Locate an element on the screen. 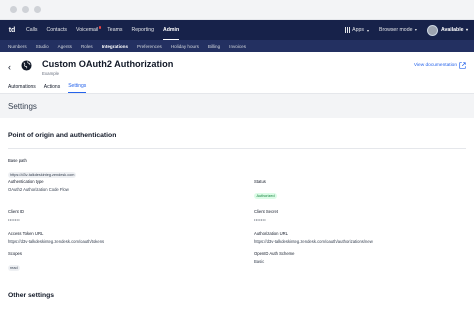 The height and width of the screenshot is (315, 474). subnav-invoices: Invoices is located at coordinates (237, 46).